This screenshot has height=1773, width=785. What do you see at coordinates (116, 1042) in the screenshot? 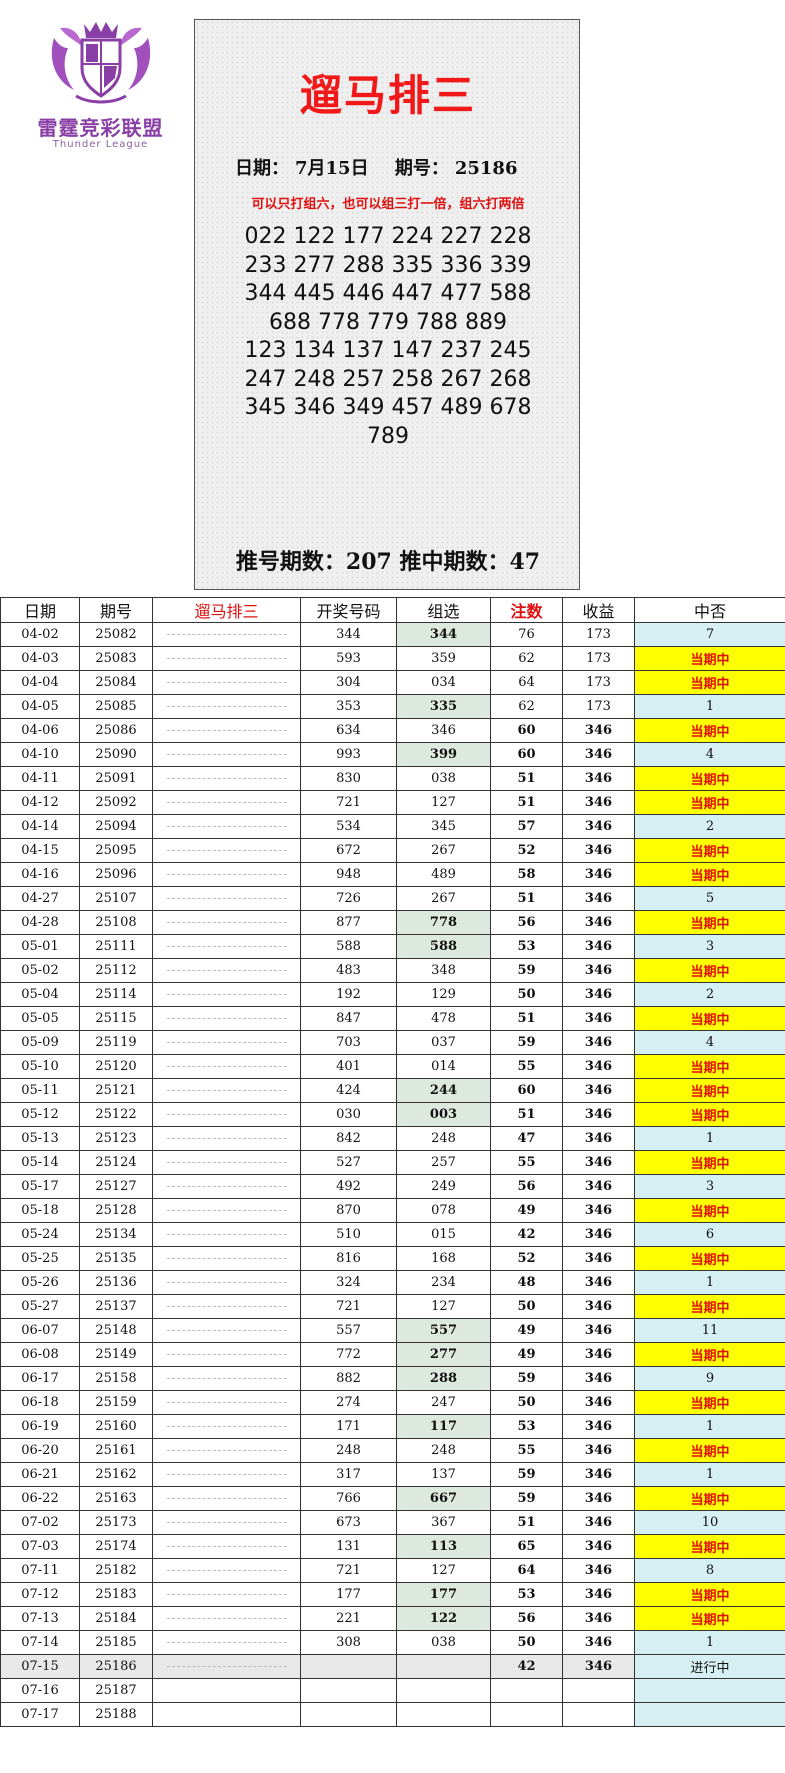
I see `cell-issue: 25119` at bounding box center [116, 1042].